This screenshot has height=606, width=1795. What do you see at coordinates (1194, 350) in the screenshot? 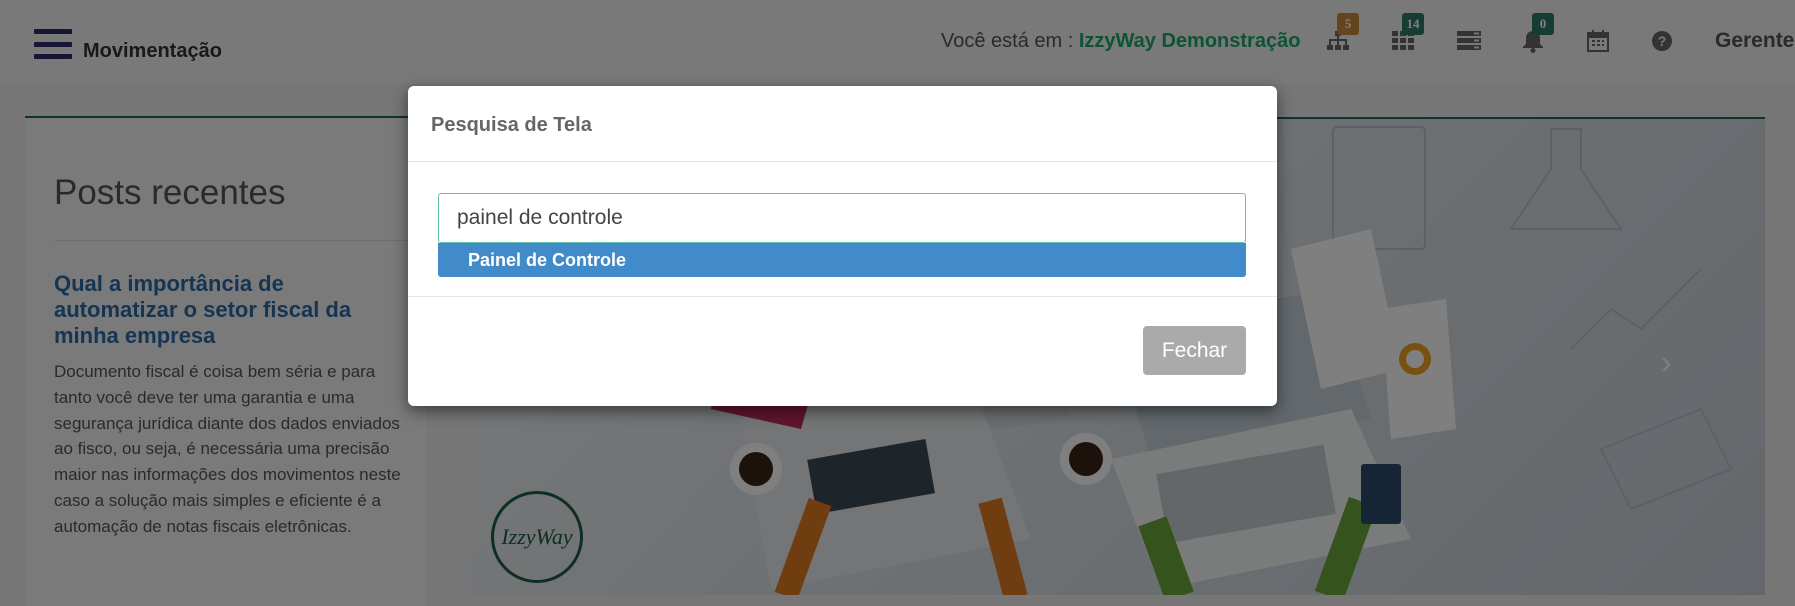
I see `close-button: Fechar` at bounding box center [1194, 350].